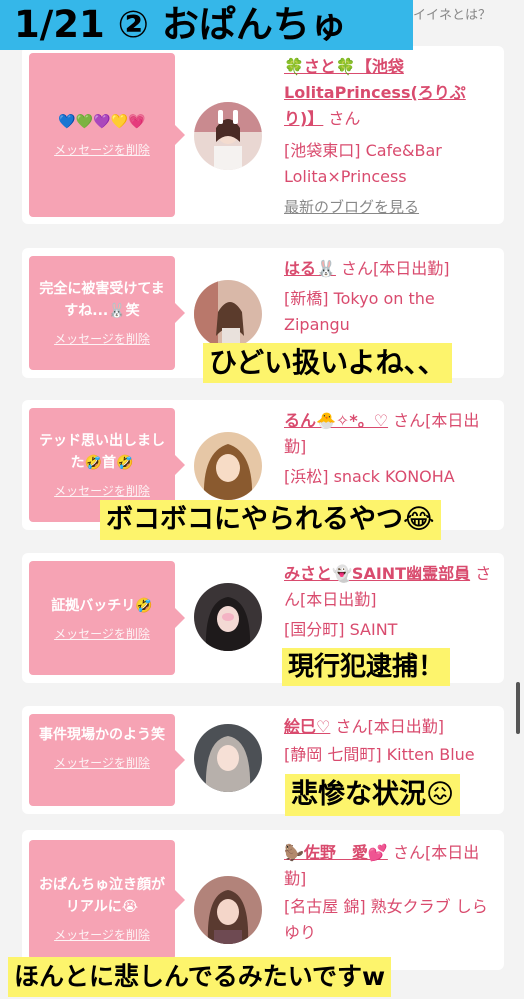 The image size is (524, 999). What do you see at coordinates (390, 207) in the screenshot?
I see `latest-blog-link: 最新のブログを見る` at bounding box center [390, 207].